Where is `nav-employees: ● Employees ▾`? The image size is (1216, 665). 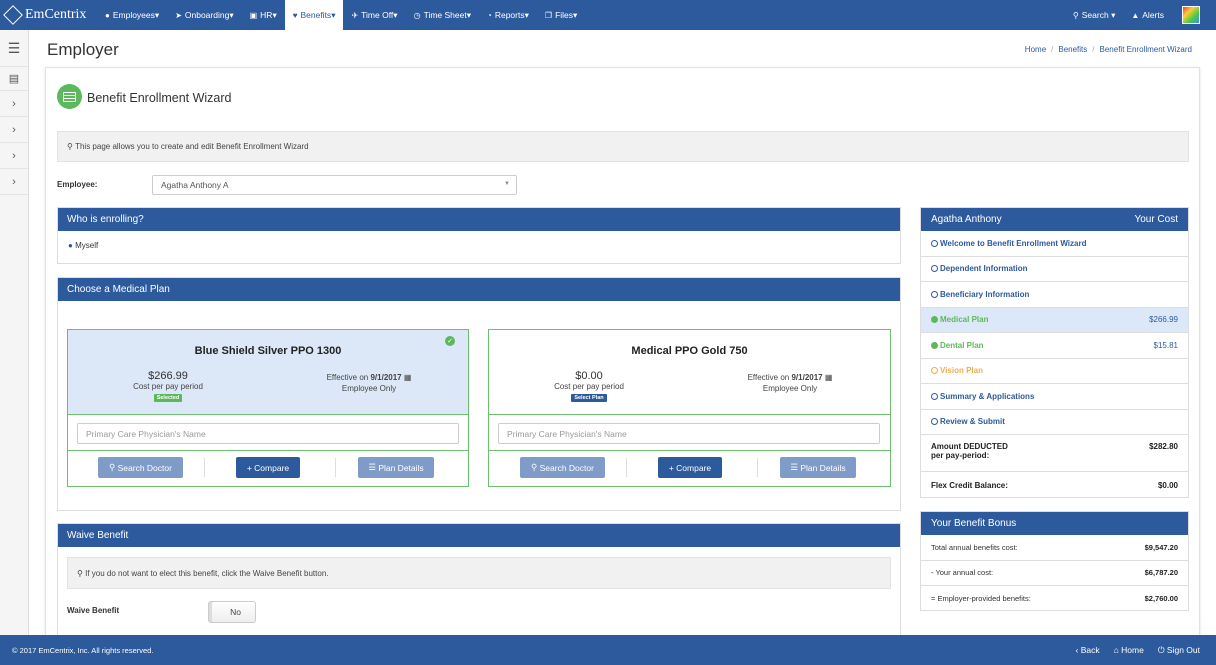
nav-employees: ● Employees ▾ is located at coordinates (132, 15).